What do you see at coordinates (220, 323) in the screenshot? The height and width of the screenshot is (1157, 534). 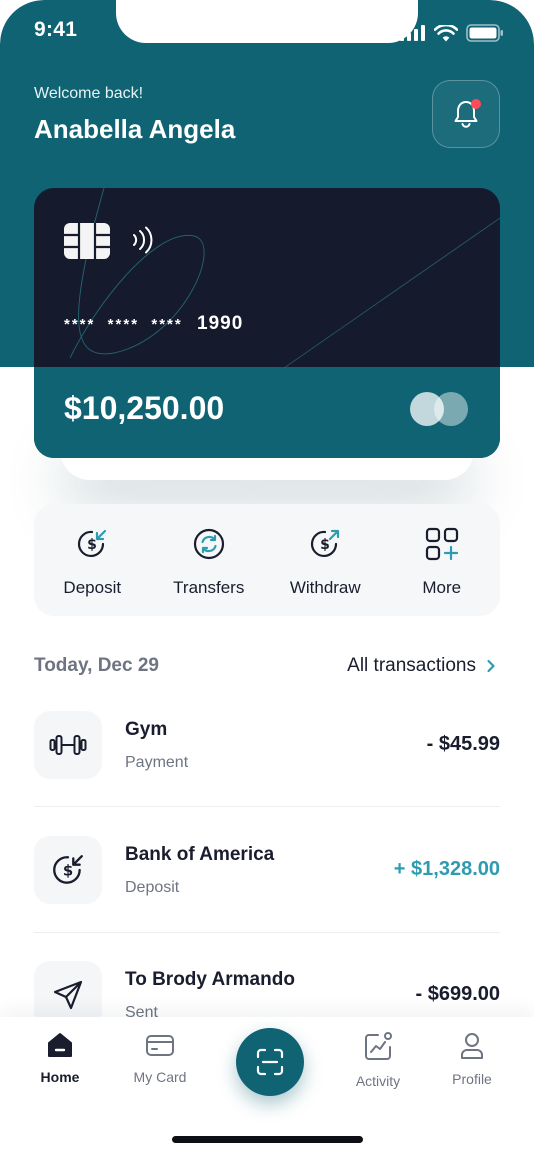 I see `card-number-last4: 1990` at bounding box center [220, 323].